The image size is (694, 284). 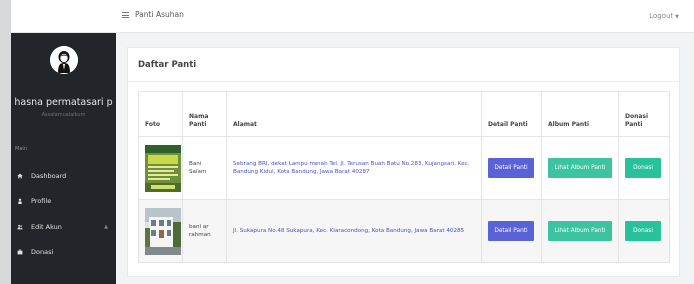 What do you see at coordinates (49, 176) in the screenshot?
I see `sidebar-item-label: Dashboard` at bounding box center [49, 176].